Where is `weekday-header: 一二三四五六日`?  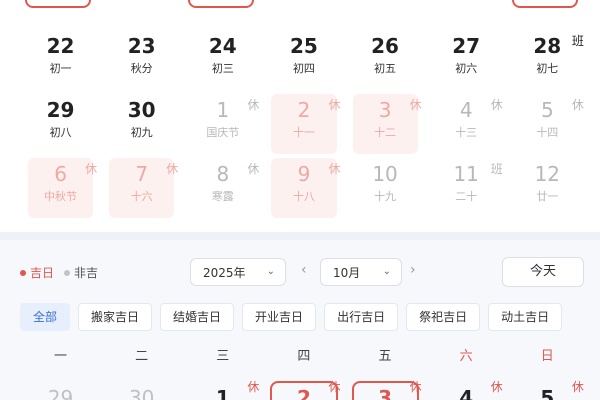
weekday-header: 一二三四五六日 is located at coordinates (304, 354).